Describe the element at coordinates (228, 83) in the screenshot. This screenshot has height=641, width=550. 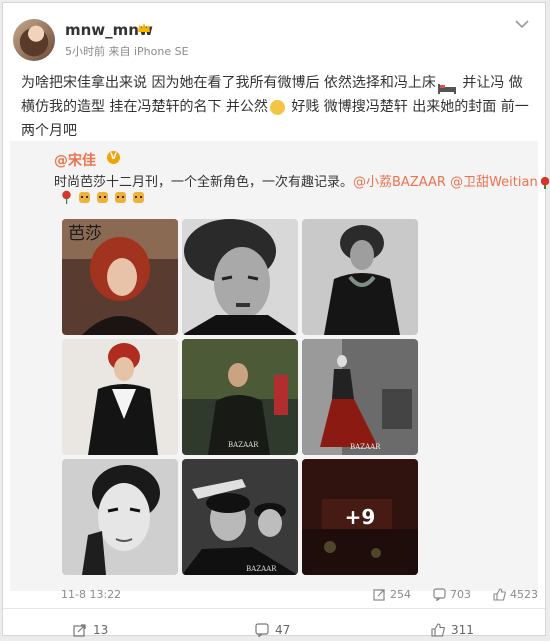
I see `post-text-part1: 为啥把宋佳拿出来说 因为她在看了我所有微博后 依然选择和冯上床` at that location.